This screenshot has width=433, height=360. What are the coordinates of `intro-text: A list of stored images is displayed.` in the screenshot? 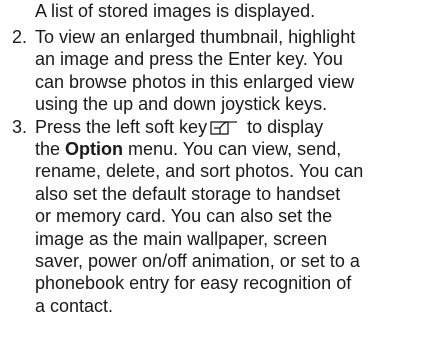 It's located at (175, 11).